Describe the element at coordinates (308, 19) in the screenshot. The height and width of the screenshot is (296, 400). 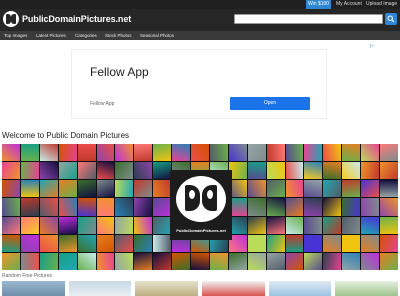
I see `search-input` at that location.